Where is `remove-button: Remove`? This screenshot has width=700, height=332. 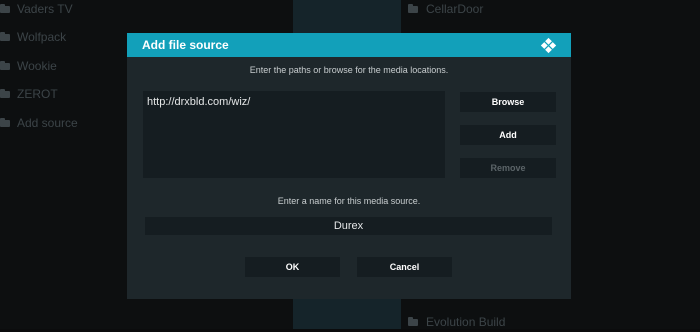
remove-button: Remove is located at coordinates (508, 168).